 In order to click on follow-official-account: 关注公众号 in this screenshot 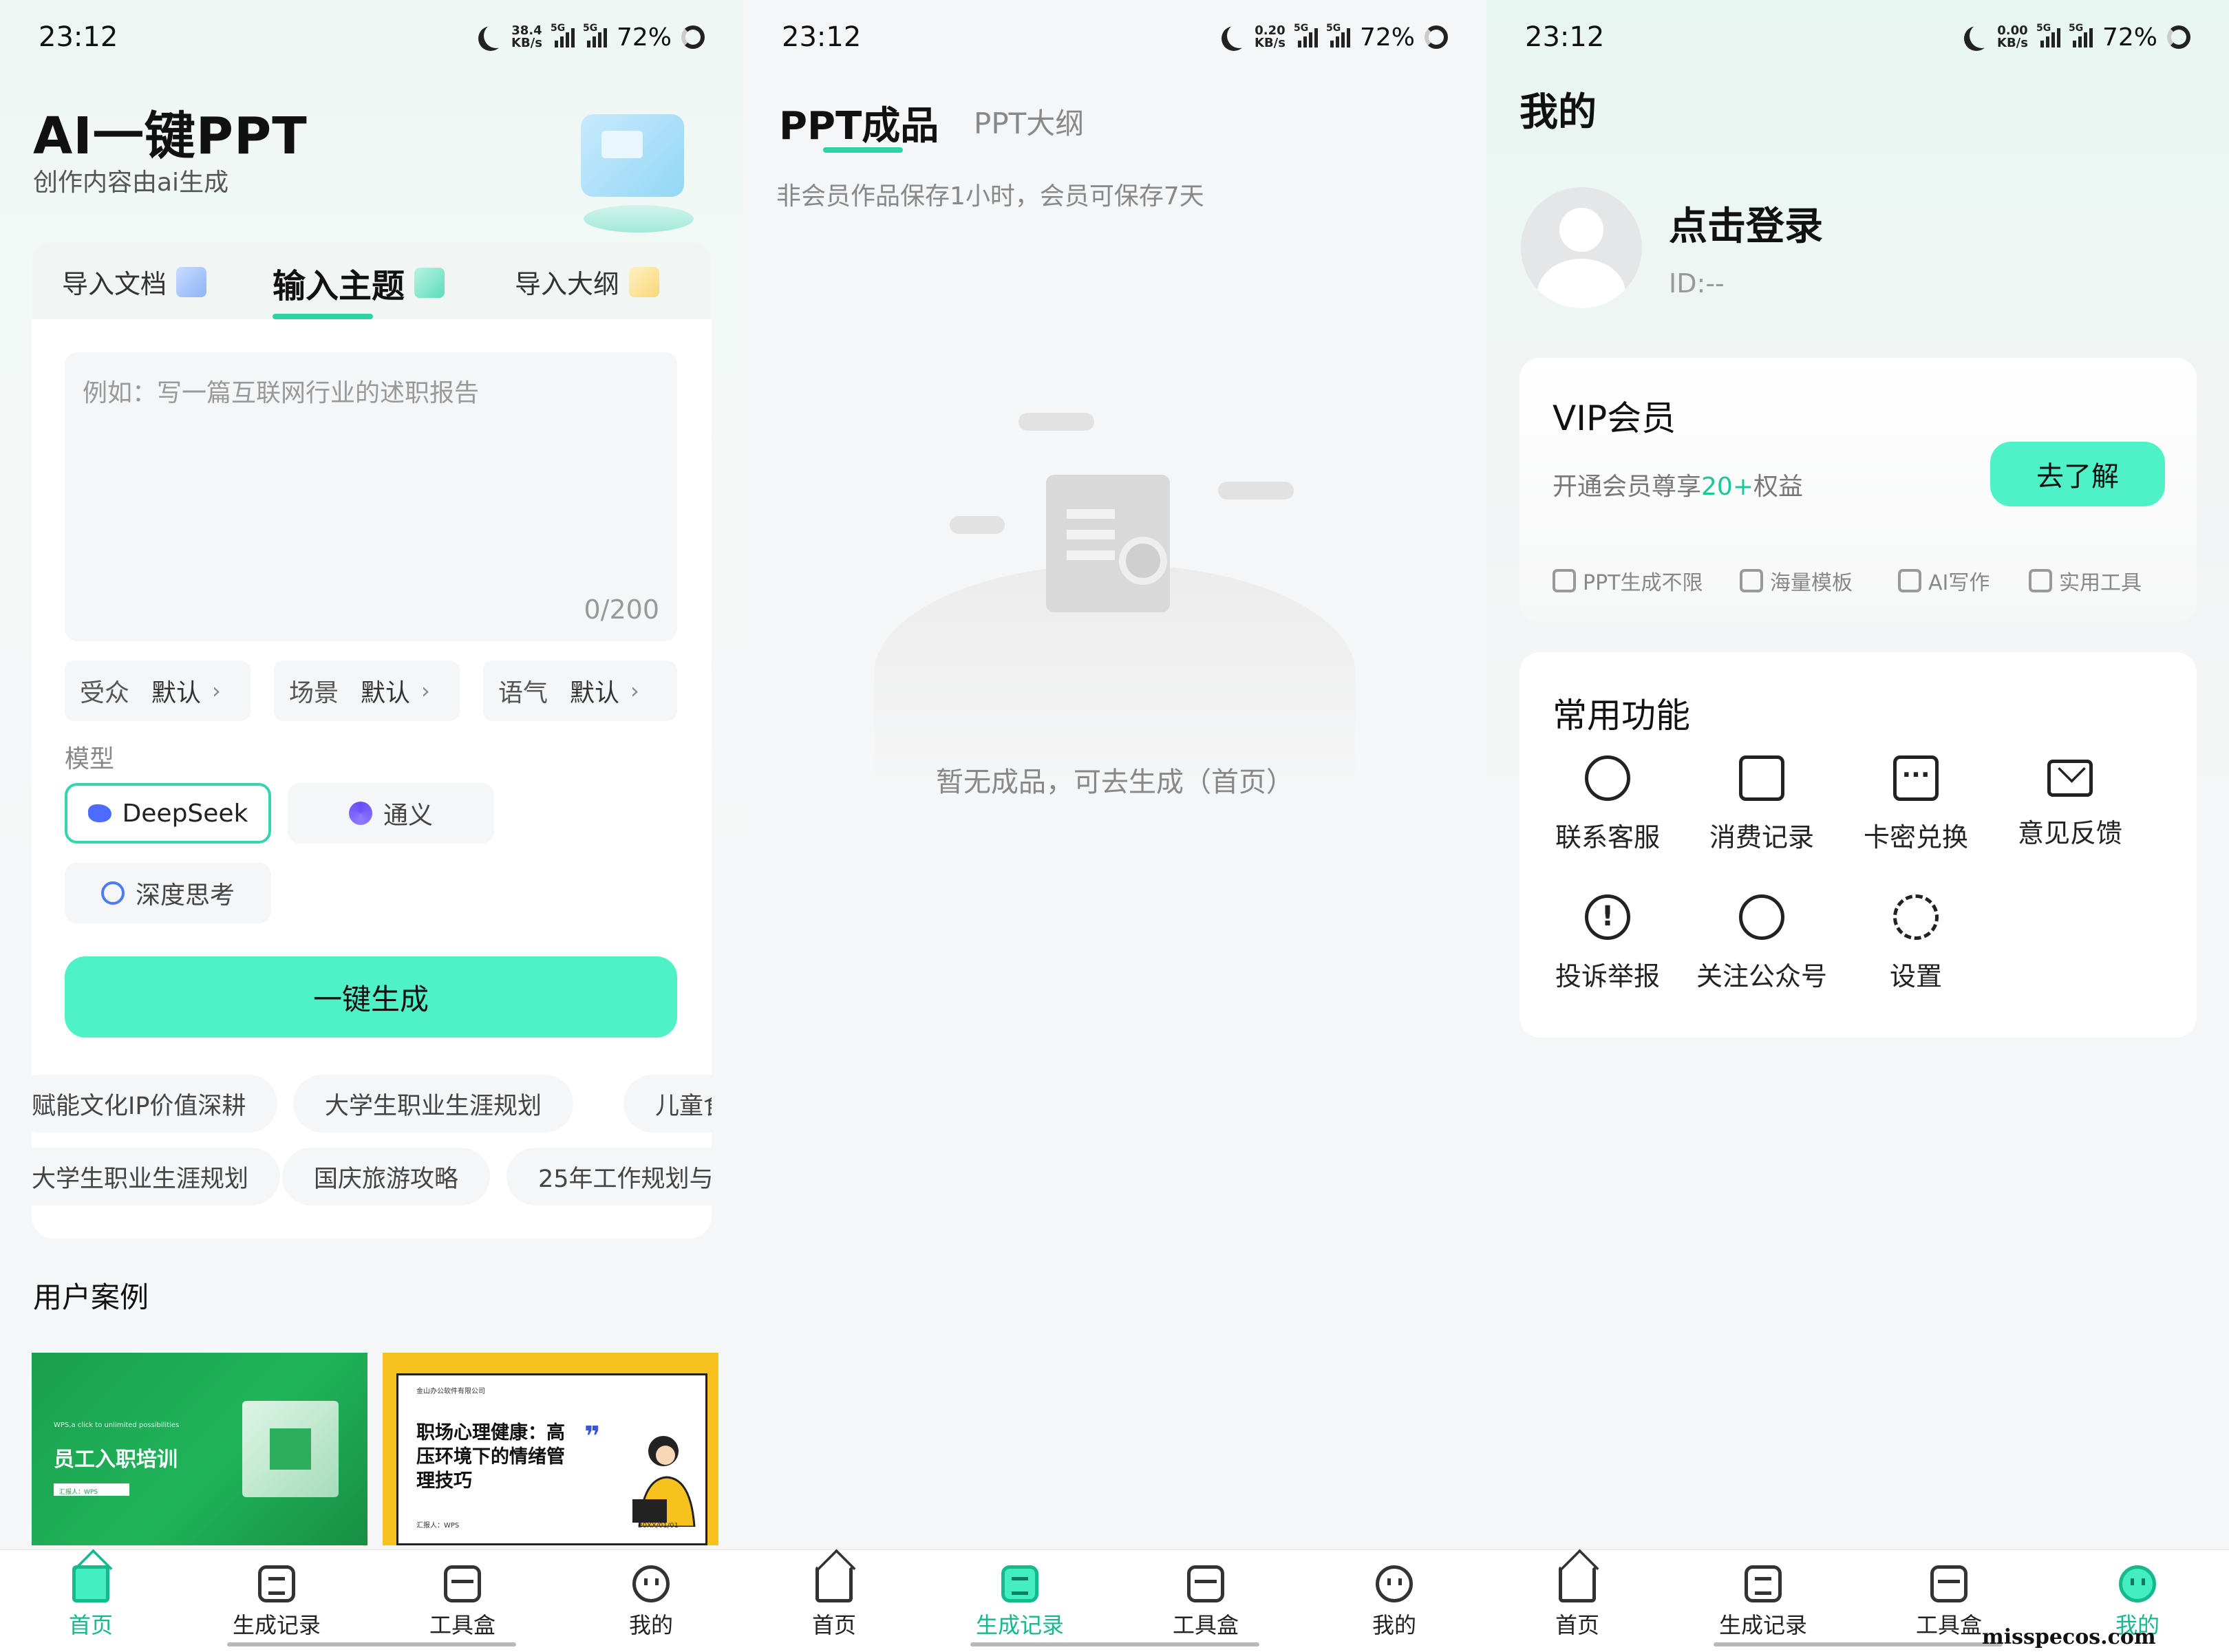, I will do `click(1762, 943)`.